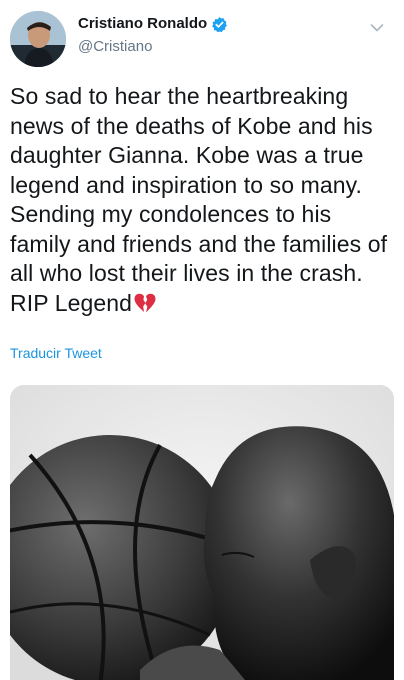 Image resolution: width=404 pixels, height=680 pixels. Describe the element at coordinates (115, 47) in the screenshot. I see `handle: @Cristiano` at that location.